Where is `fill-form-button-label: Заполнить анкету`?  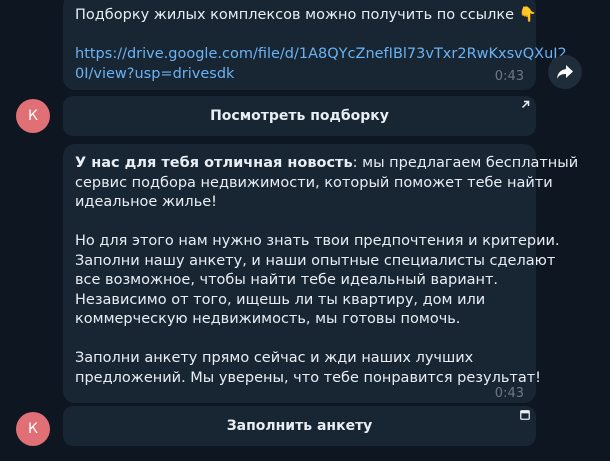
fill-form-button-label: Заполнить анкету is located at coordinates (299, 426).